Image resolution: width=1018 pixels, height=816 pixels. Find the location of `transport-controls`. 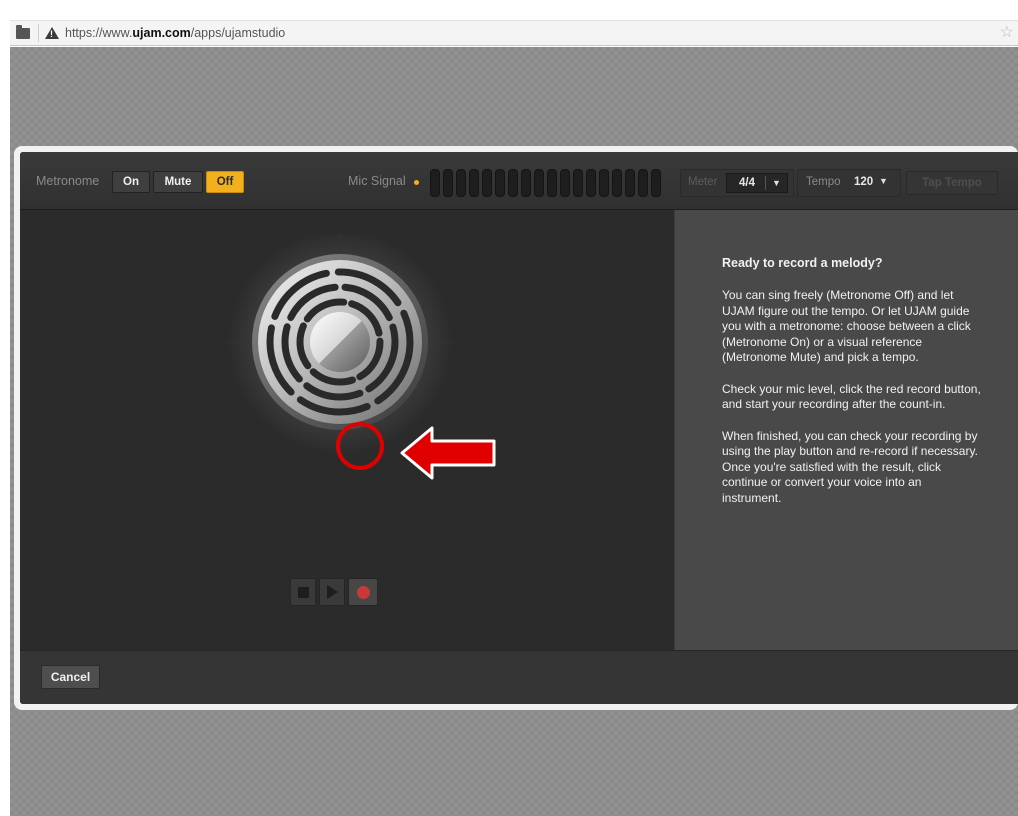

transport-controls is located at coordinates (334, 592).